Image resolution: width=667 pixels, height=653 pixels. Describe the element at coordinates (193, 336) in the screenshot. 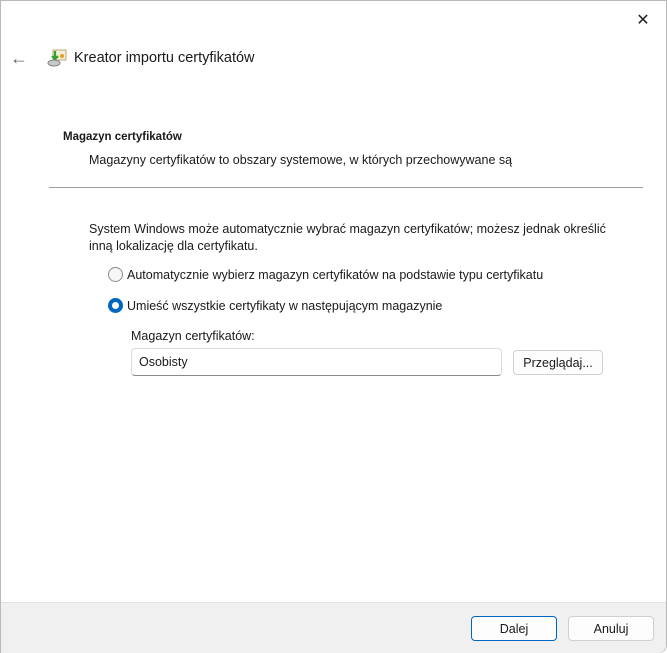

I see `store-label: Magazyn certyfikatów:` at that location.